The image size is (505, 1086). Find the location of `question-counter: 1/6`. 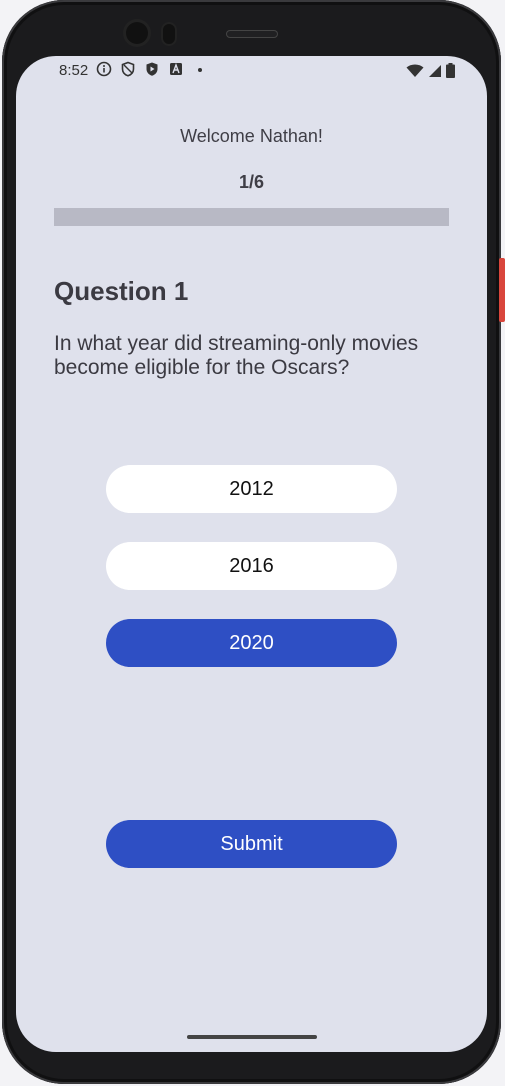

question-counter: 1/6 is located at coordinates (251, 182).